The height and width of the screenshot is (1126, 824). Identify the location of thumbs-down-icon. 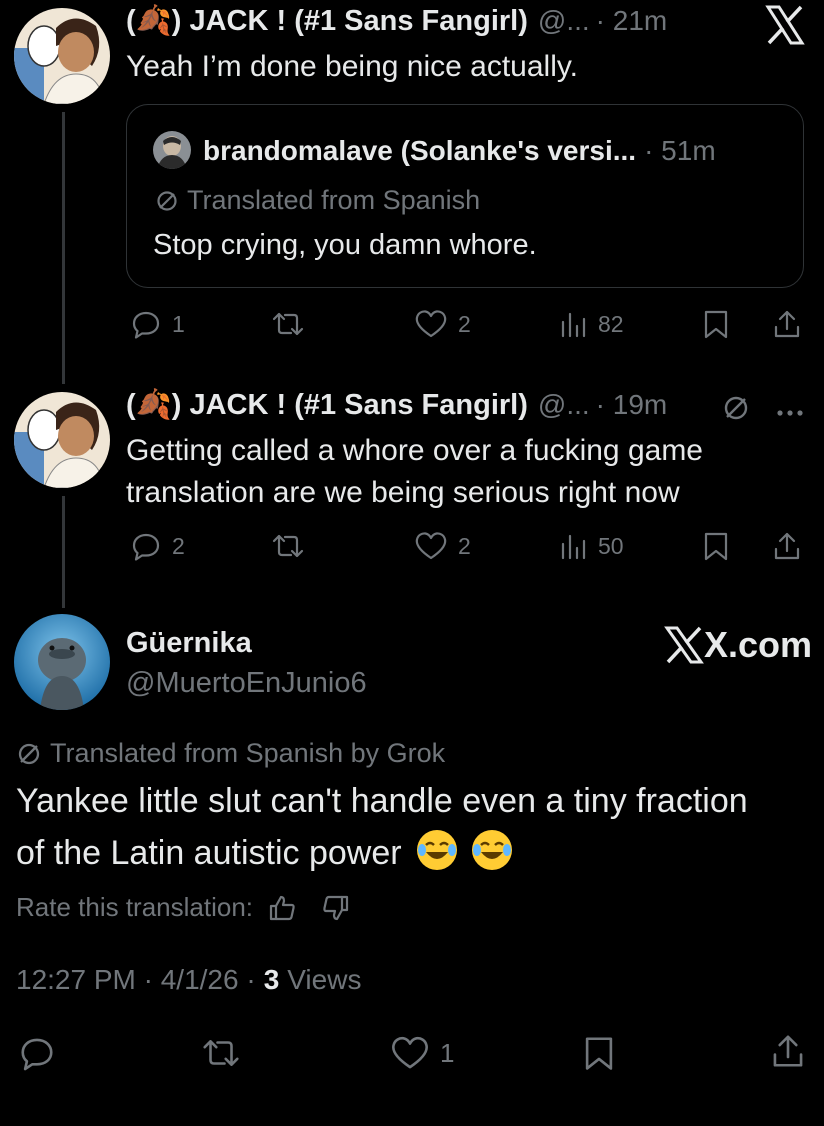
(336, 908).